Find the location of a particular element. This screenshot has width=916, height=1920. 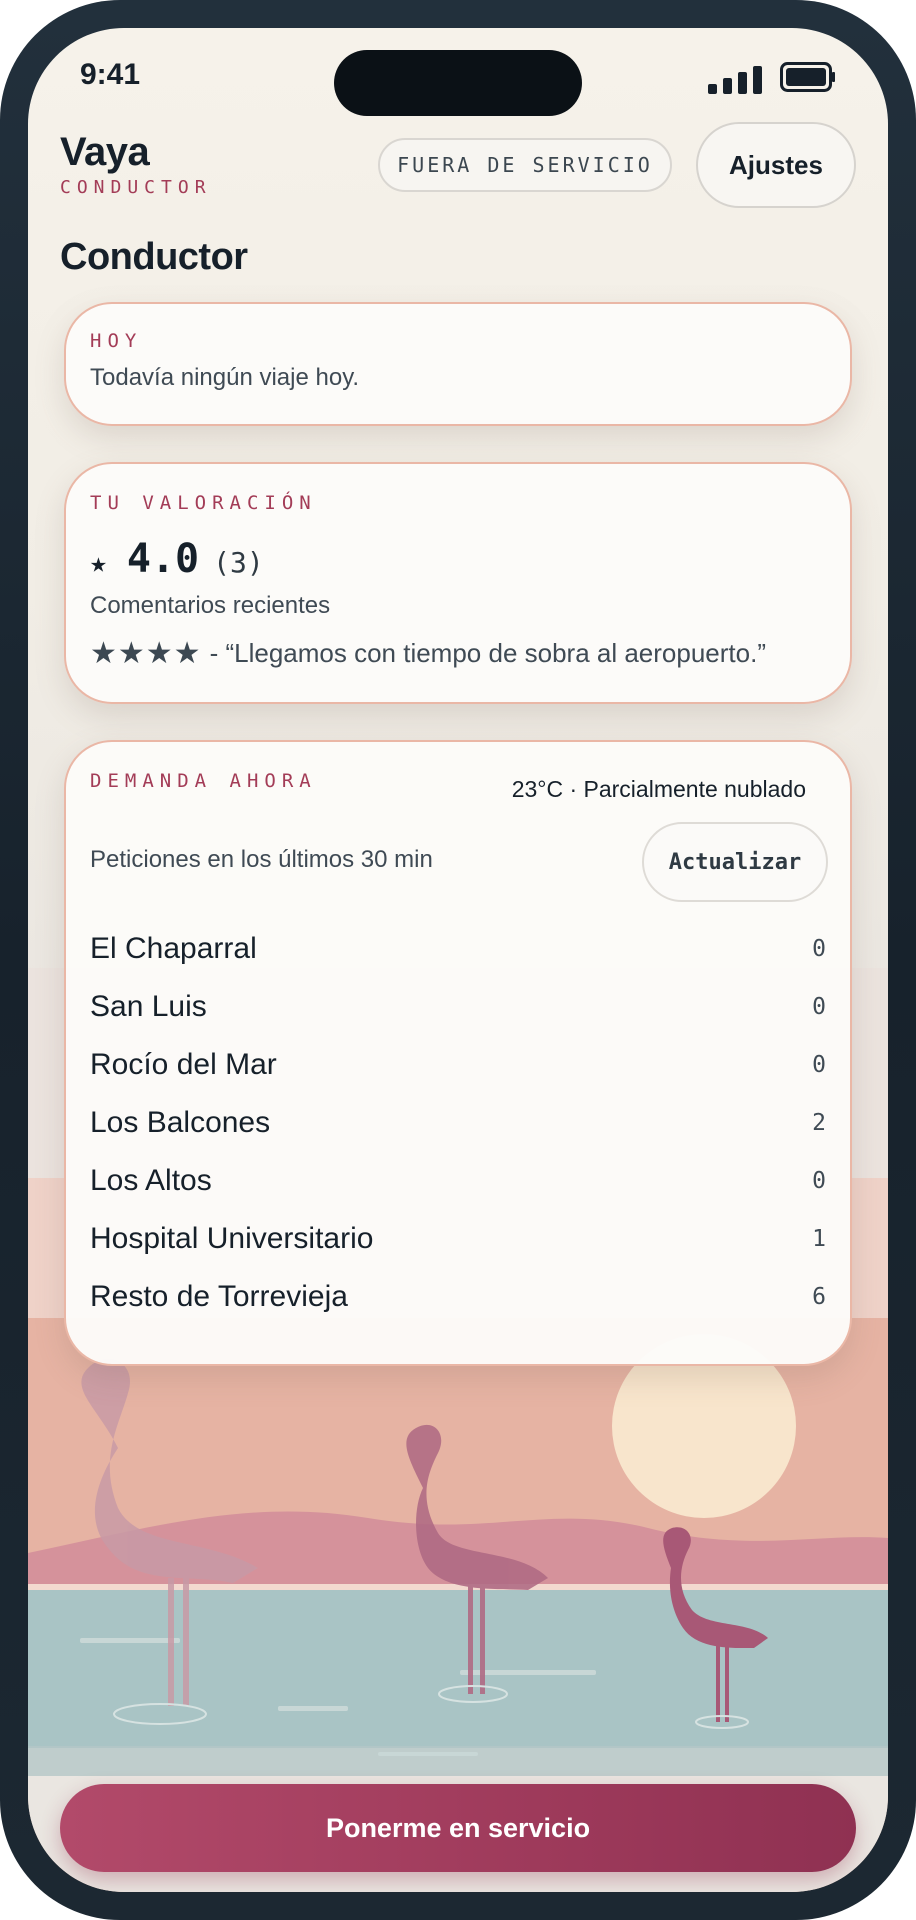

status-badge: FUERA DE SERVICIO is located at coordinates (525, 165).